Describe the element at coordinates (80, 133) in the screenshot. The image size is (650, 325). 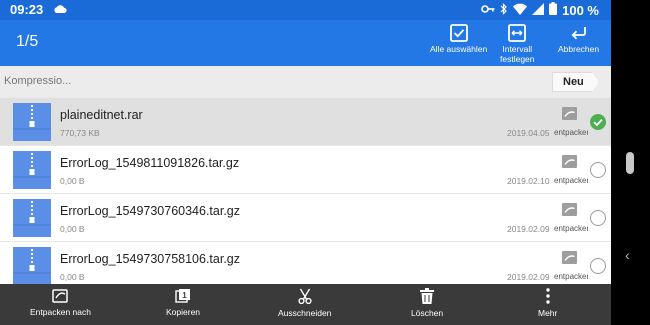
I see `file-size: 770,73 KB` at that location.